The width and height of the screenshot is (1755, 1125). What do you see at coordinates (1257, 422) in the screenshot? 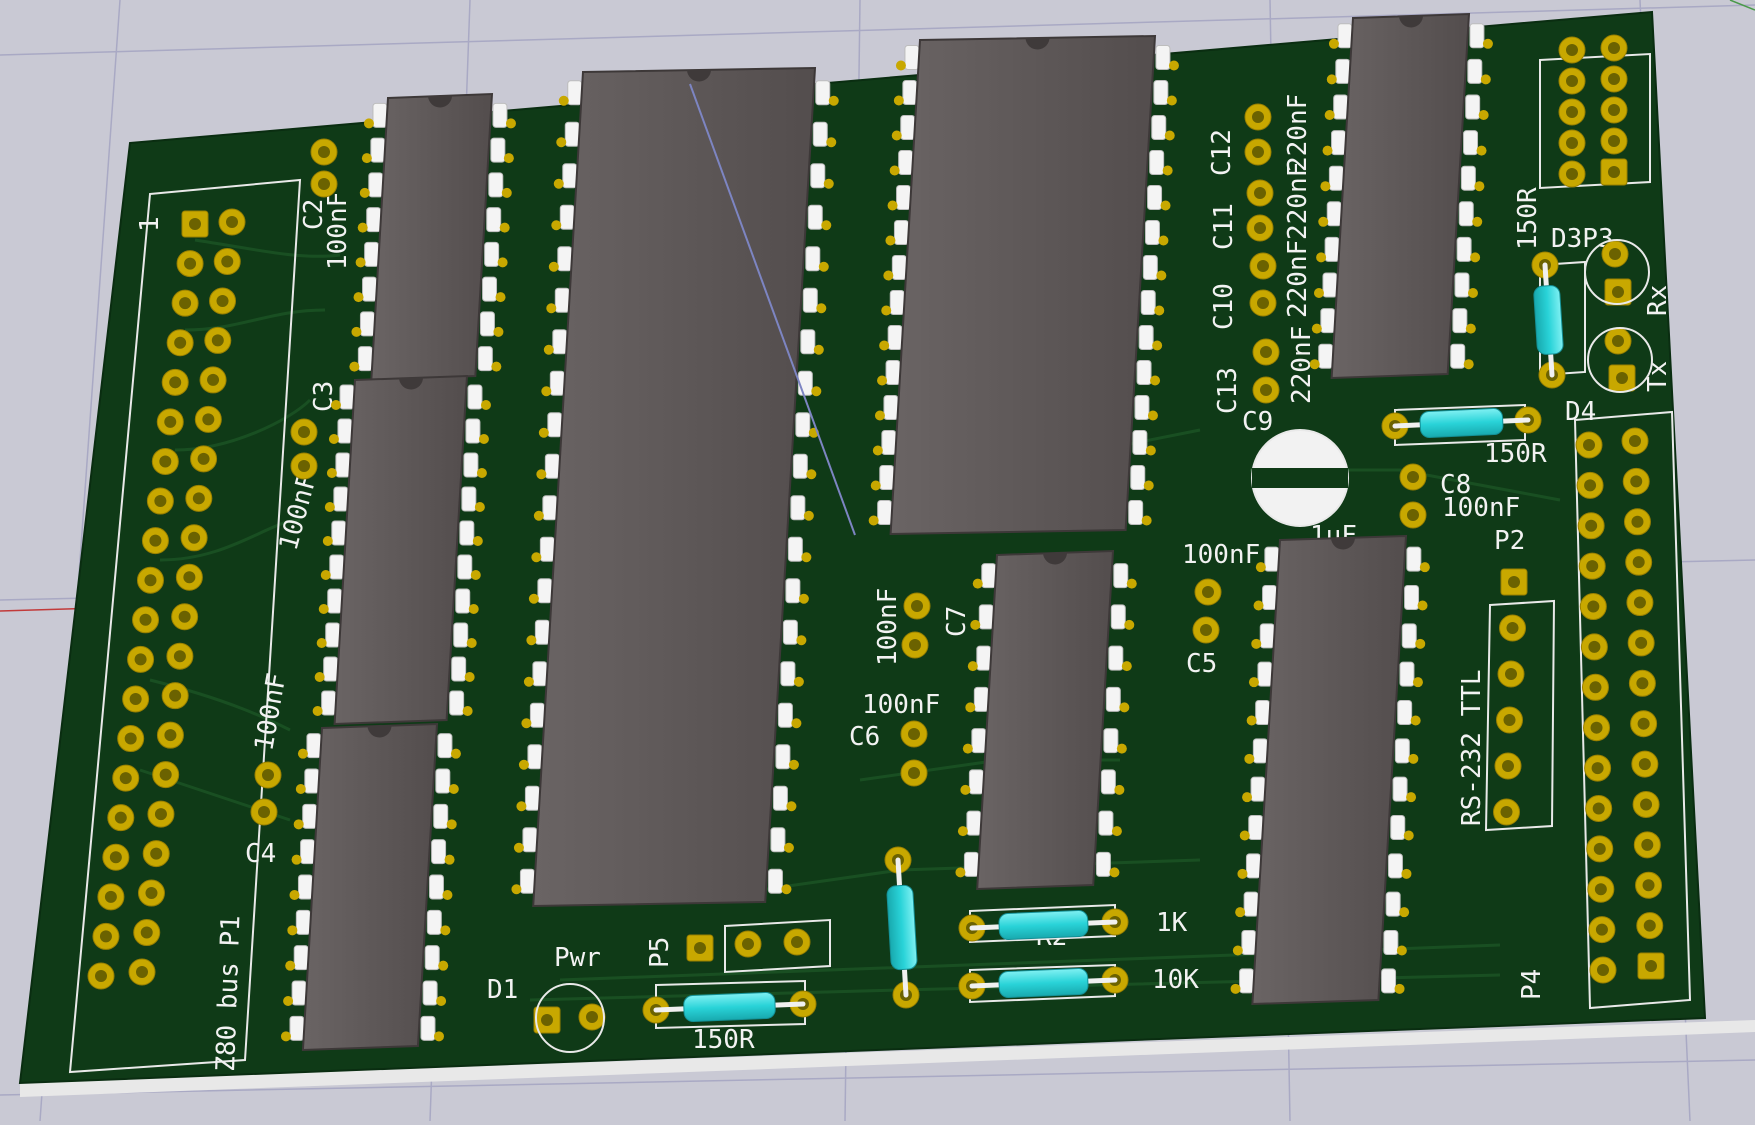
I see `c9-label: C9` at bounding box center [1257, 422].